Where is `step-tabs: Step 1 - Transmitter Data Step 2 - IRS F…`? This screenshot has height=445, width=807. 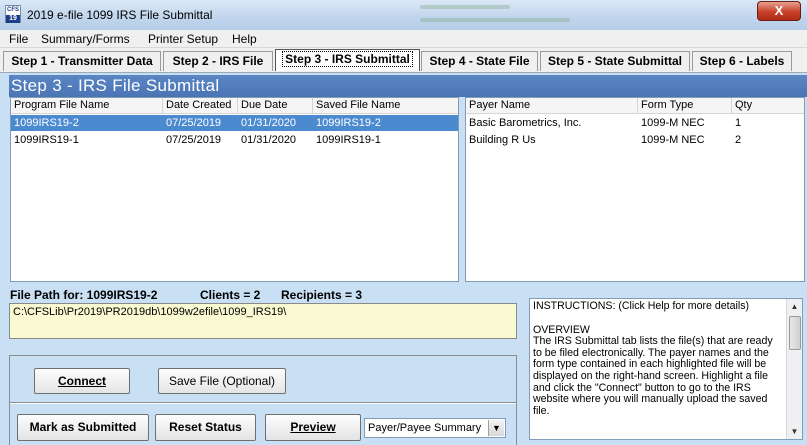
step-tabs: Step 1 - Transmitter Data Step 2 - IRS F… is located at coordinates (403, 60).